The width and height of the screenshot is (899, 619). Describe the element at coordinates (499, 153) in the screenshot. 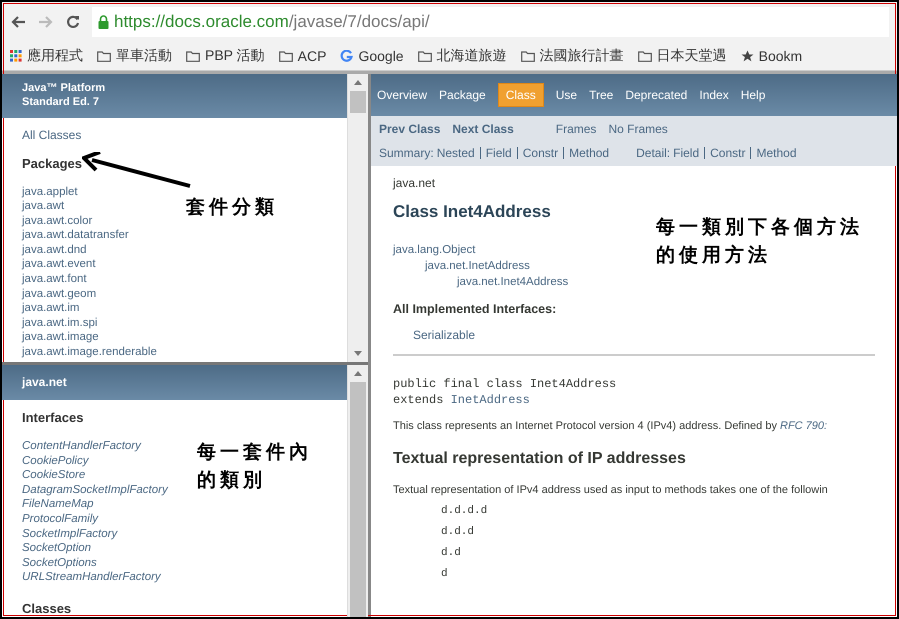

I see `summary-link: Field` at that location.